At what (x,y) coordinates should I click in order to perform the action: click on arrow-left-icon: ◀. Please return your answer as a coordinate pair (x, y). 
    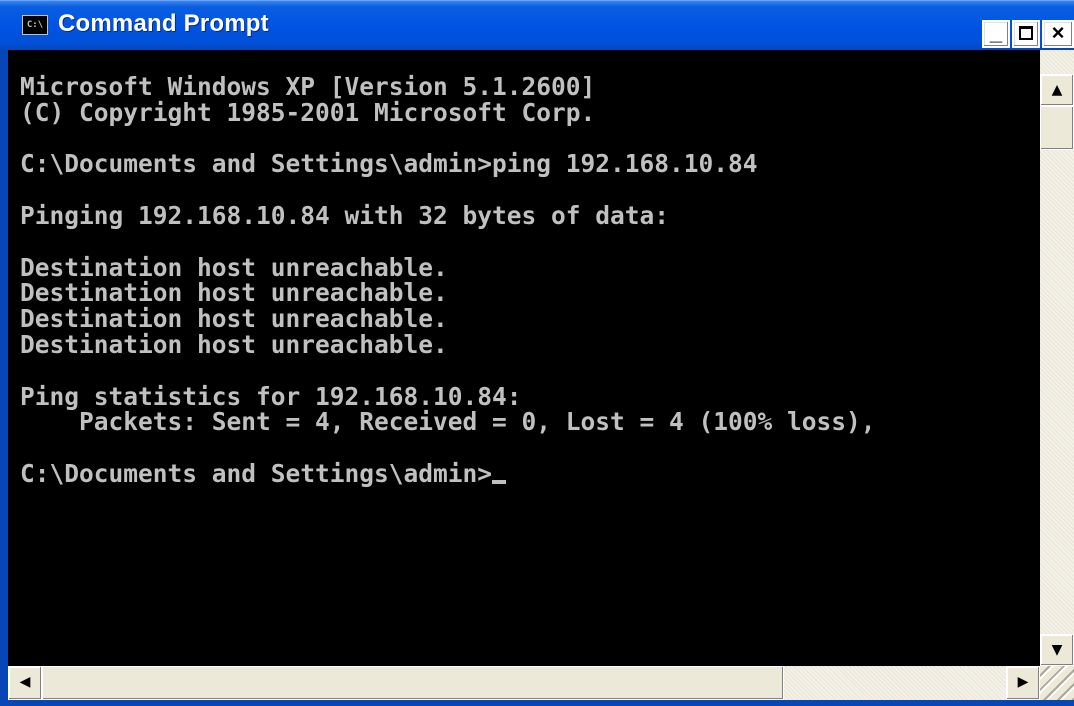
    Looking at the image, I should click on (25, 682).